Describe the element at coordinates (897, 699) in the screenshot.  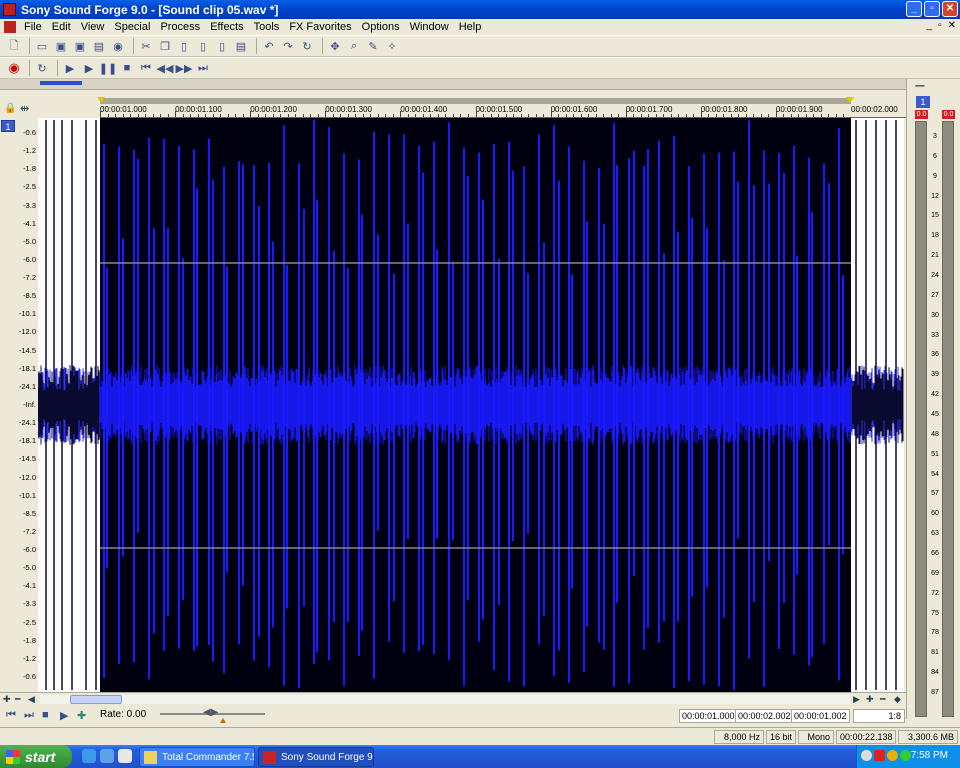
I see `zoom-fit-icon: ◆` at that location.